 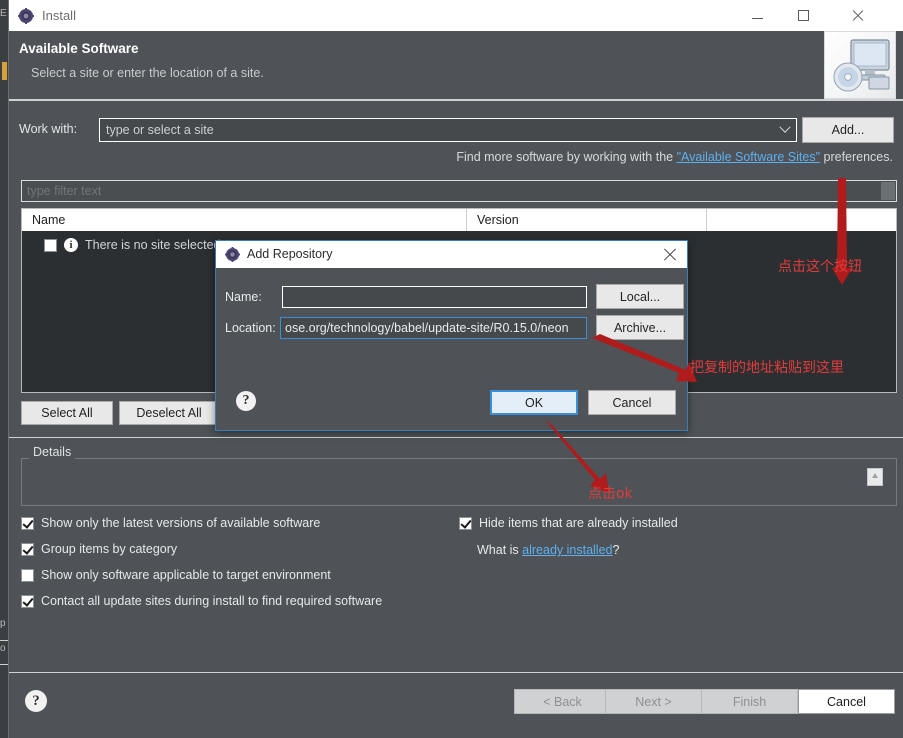 What do you see at coordinates (767, 368) in the screenshot?
I see `annotation-paste-address-here: 把复制的地址粘贴到这里` at bounding box center [767, 368].